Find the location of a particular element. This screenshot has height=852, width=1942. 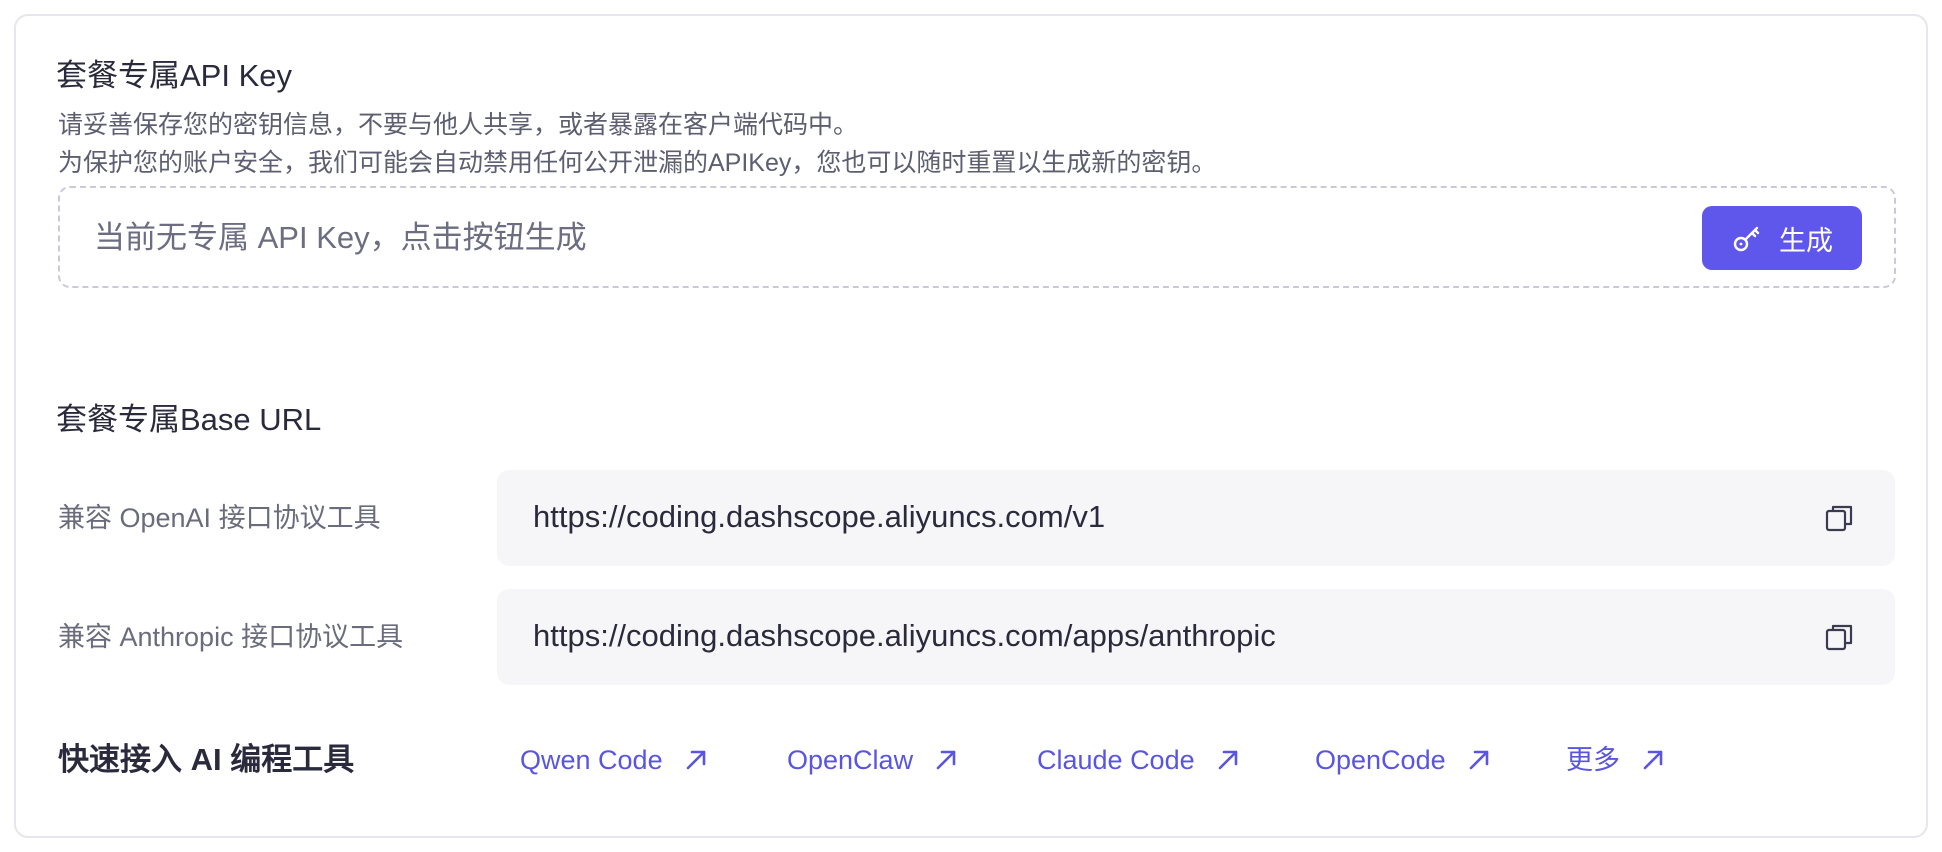

tool-link-openclaw: OpenClaw is located at coordinates (873, 760).